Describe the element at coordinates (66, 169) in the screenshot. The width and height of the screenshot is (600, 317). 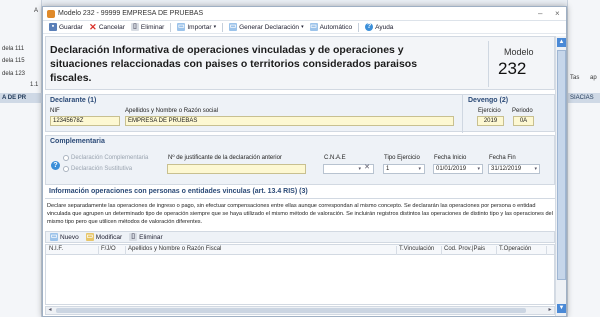
I see `radio-sustitutiva` at that location.